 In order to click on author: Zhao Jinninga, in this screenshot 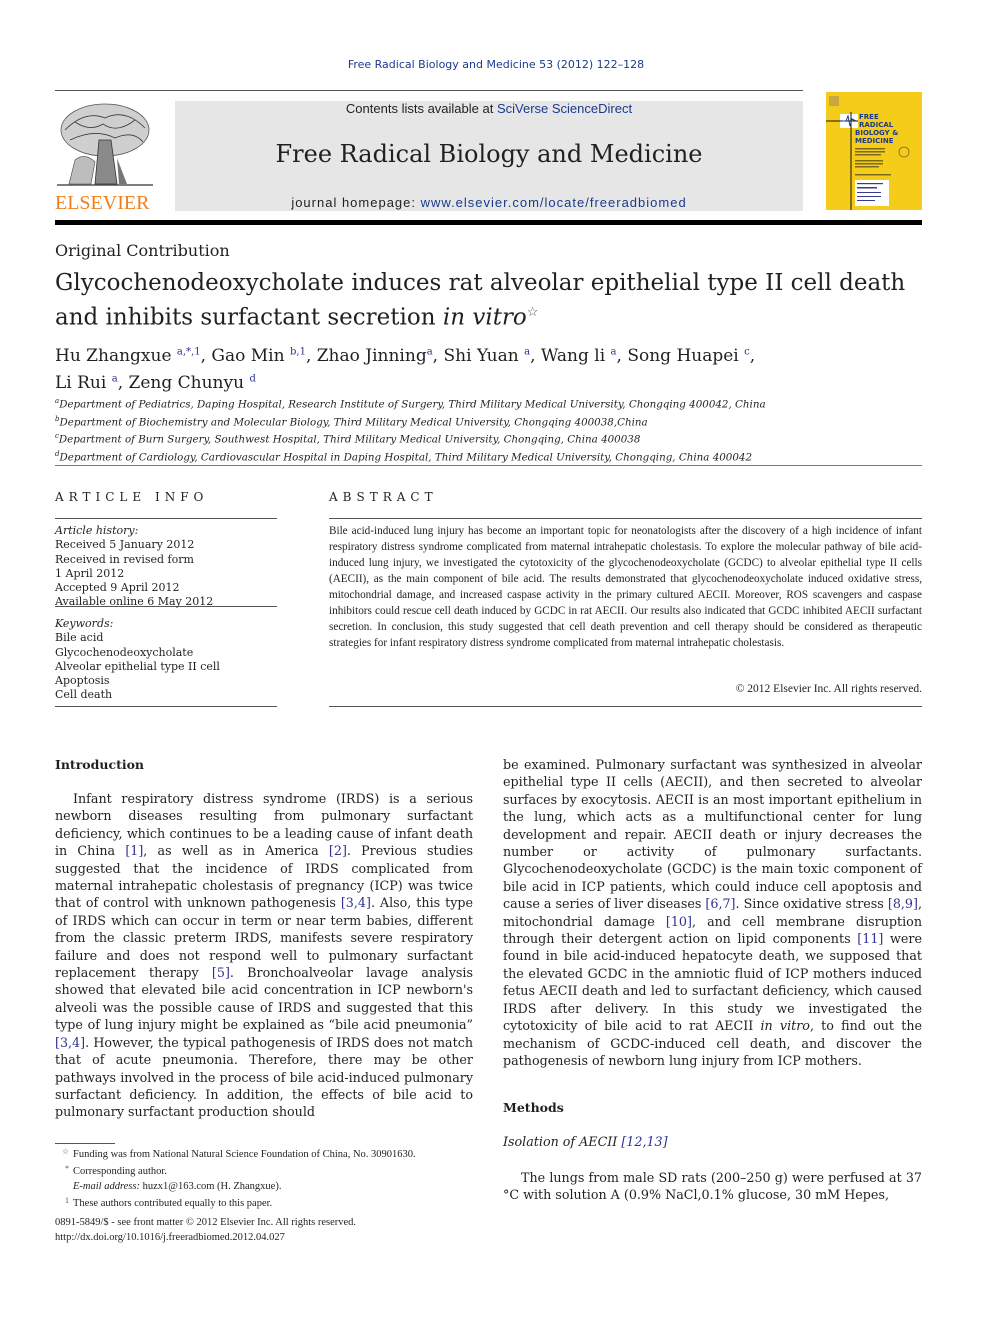, I will do `click(380, 356)`.